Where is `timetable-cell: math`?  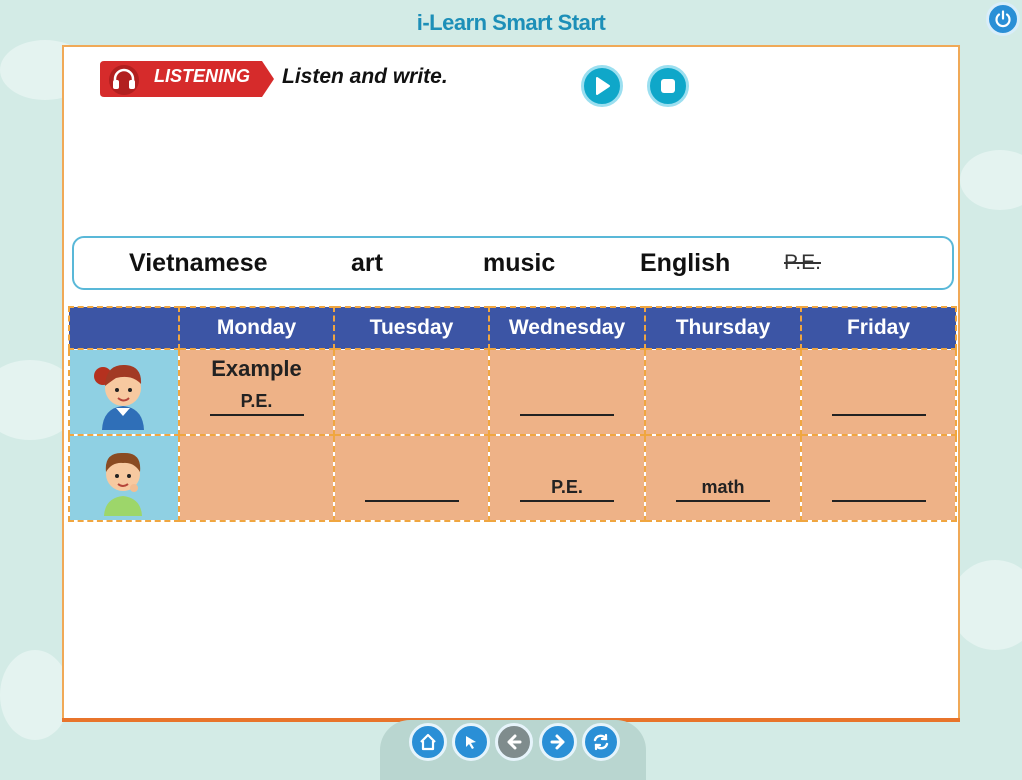 timetable-cell: math is located at coordinates (723, 478).